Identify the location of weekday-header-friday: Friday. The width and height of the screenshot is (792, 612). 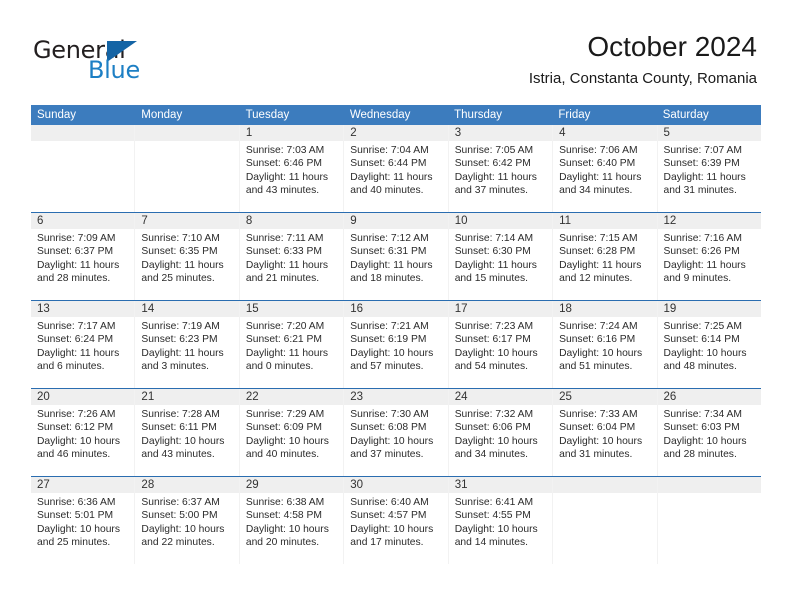
(574, 115).